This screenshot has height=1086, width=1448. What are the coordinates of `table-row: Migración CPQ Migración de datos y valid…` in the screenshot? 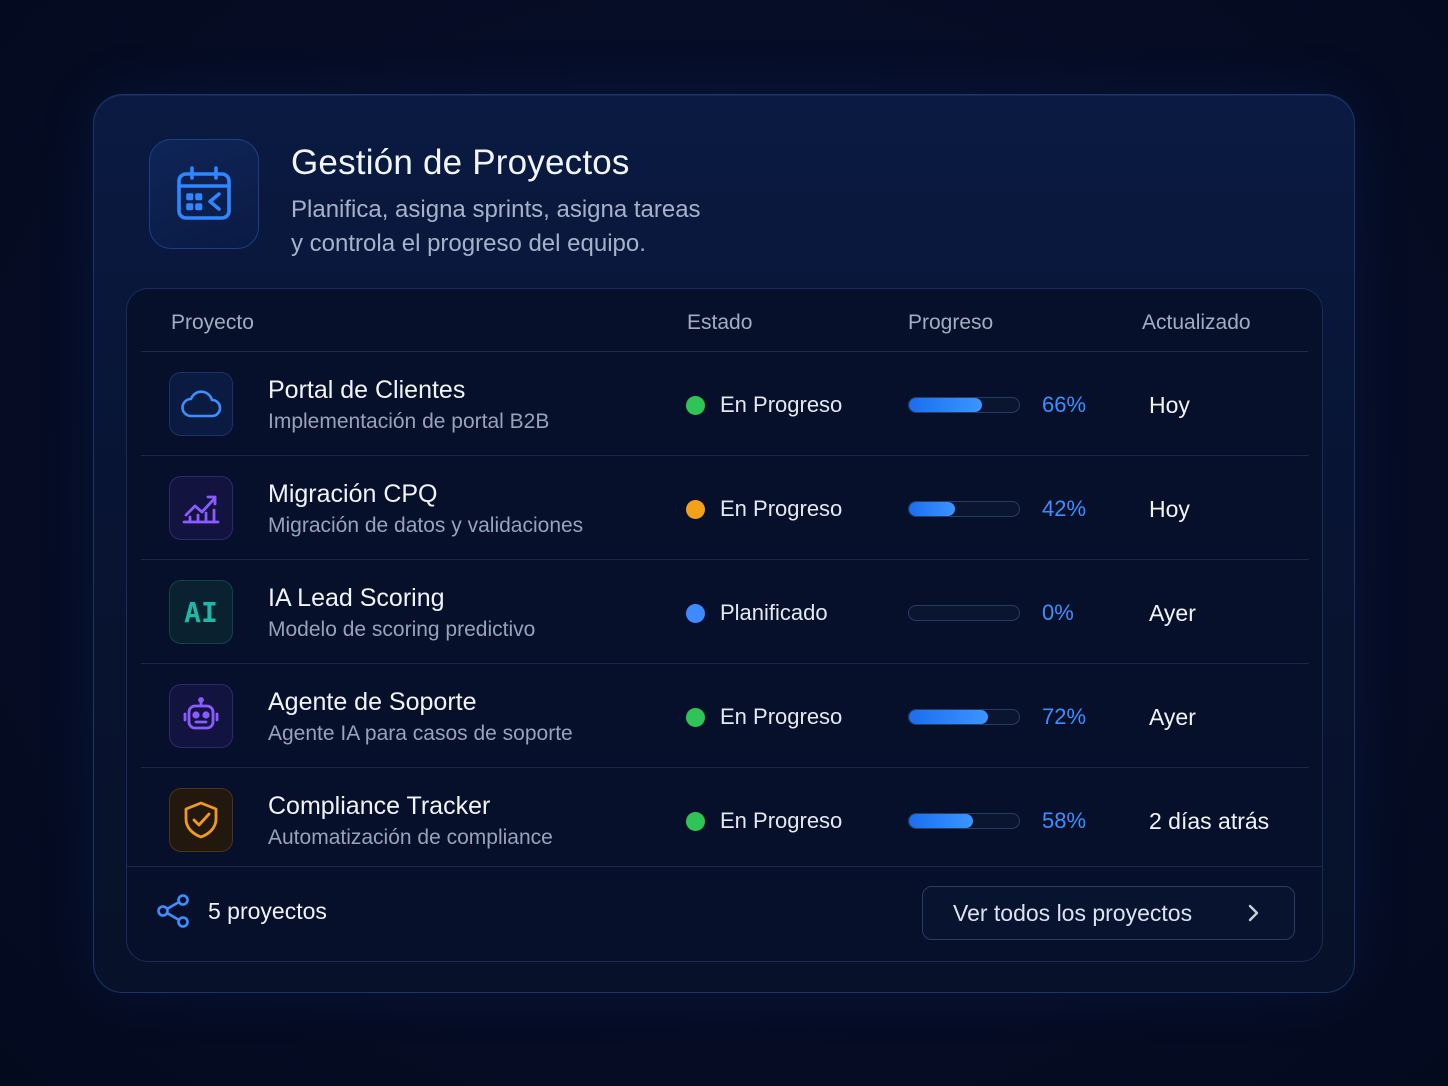 It's located at (725, 508).